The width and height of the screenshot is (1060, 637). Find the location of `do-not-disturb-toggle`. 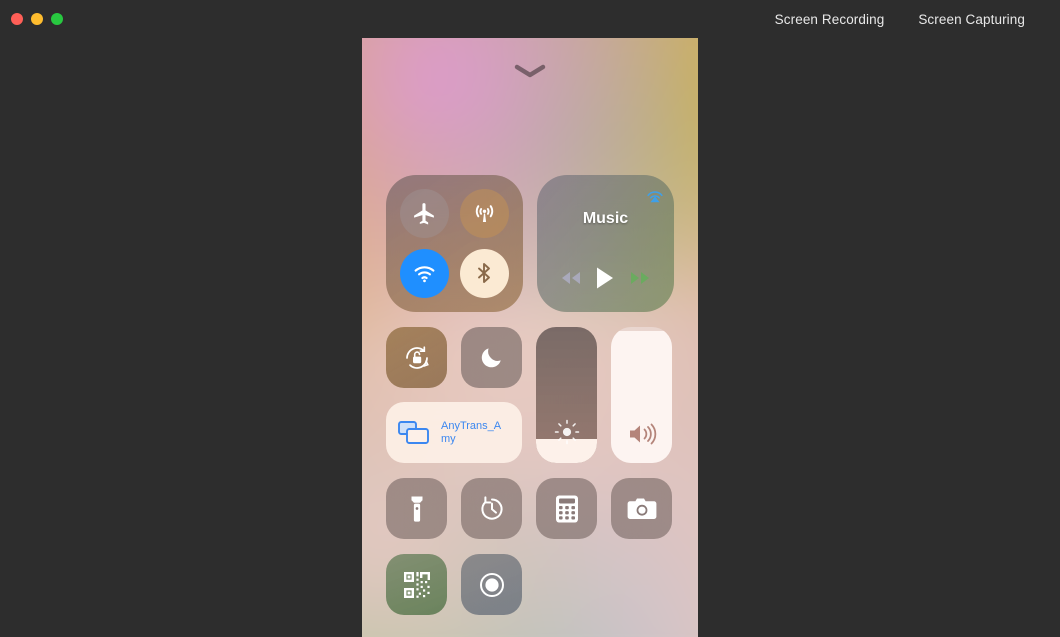

do-not-disturb-toggle is located at coordinates (491, 357).